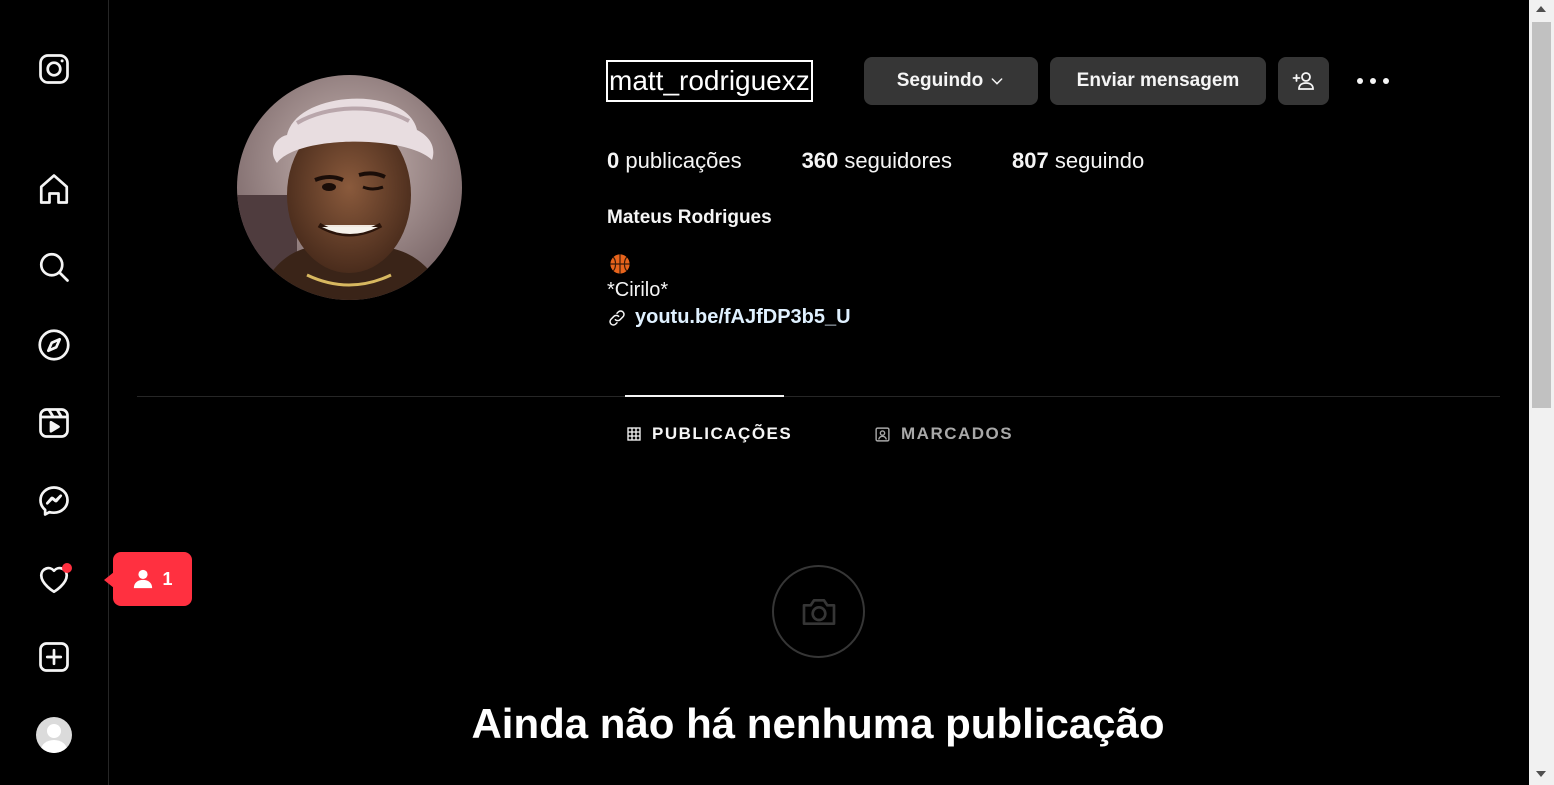 Image resolution: width=1554 pixels, height=785 pixels. I want to click on bio-link-text: youtu.be/fAJfDP3b5_U, so click(743, 317).